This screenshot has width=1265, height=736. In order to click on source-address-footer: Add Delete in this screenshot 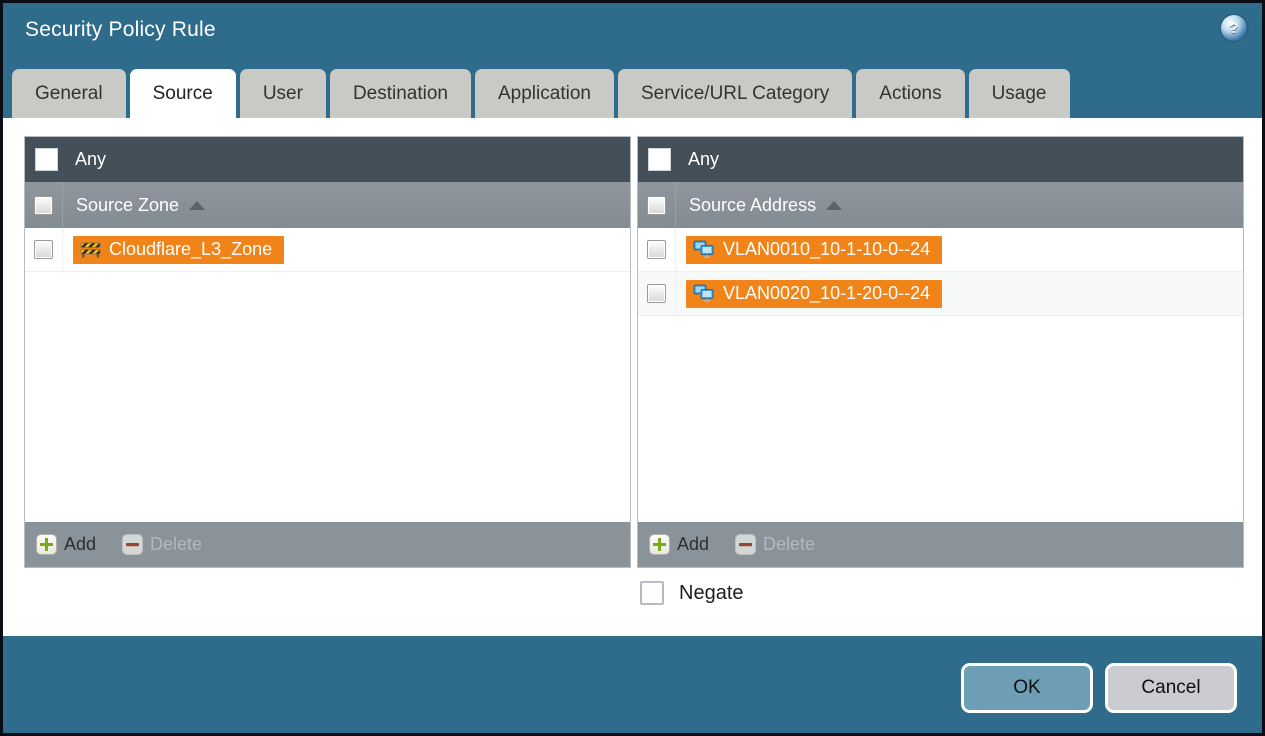, I will do `click(940, 544)`.